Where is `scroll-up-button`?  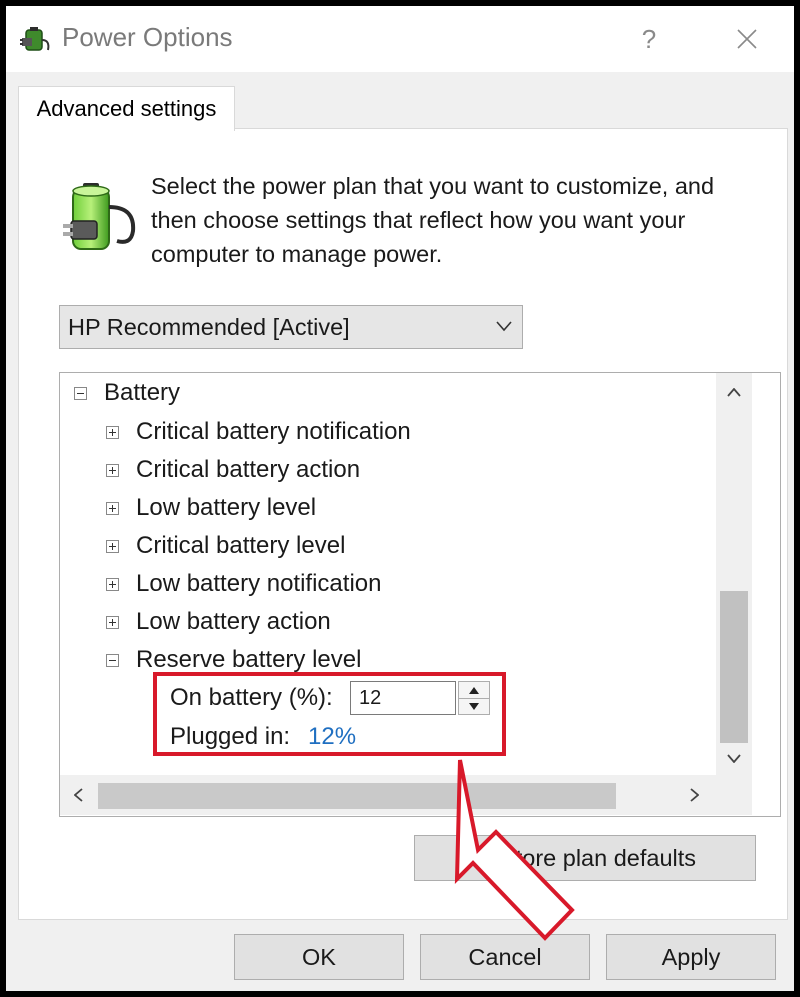
scroll-up-button is located at coordinates (734, 392).